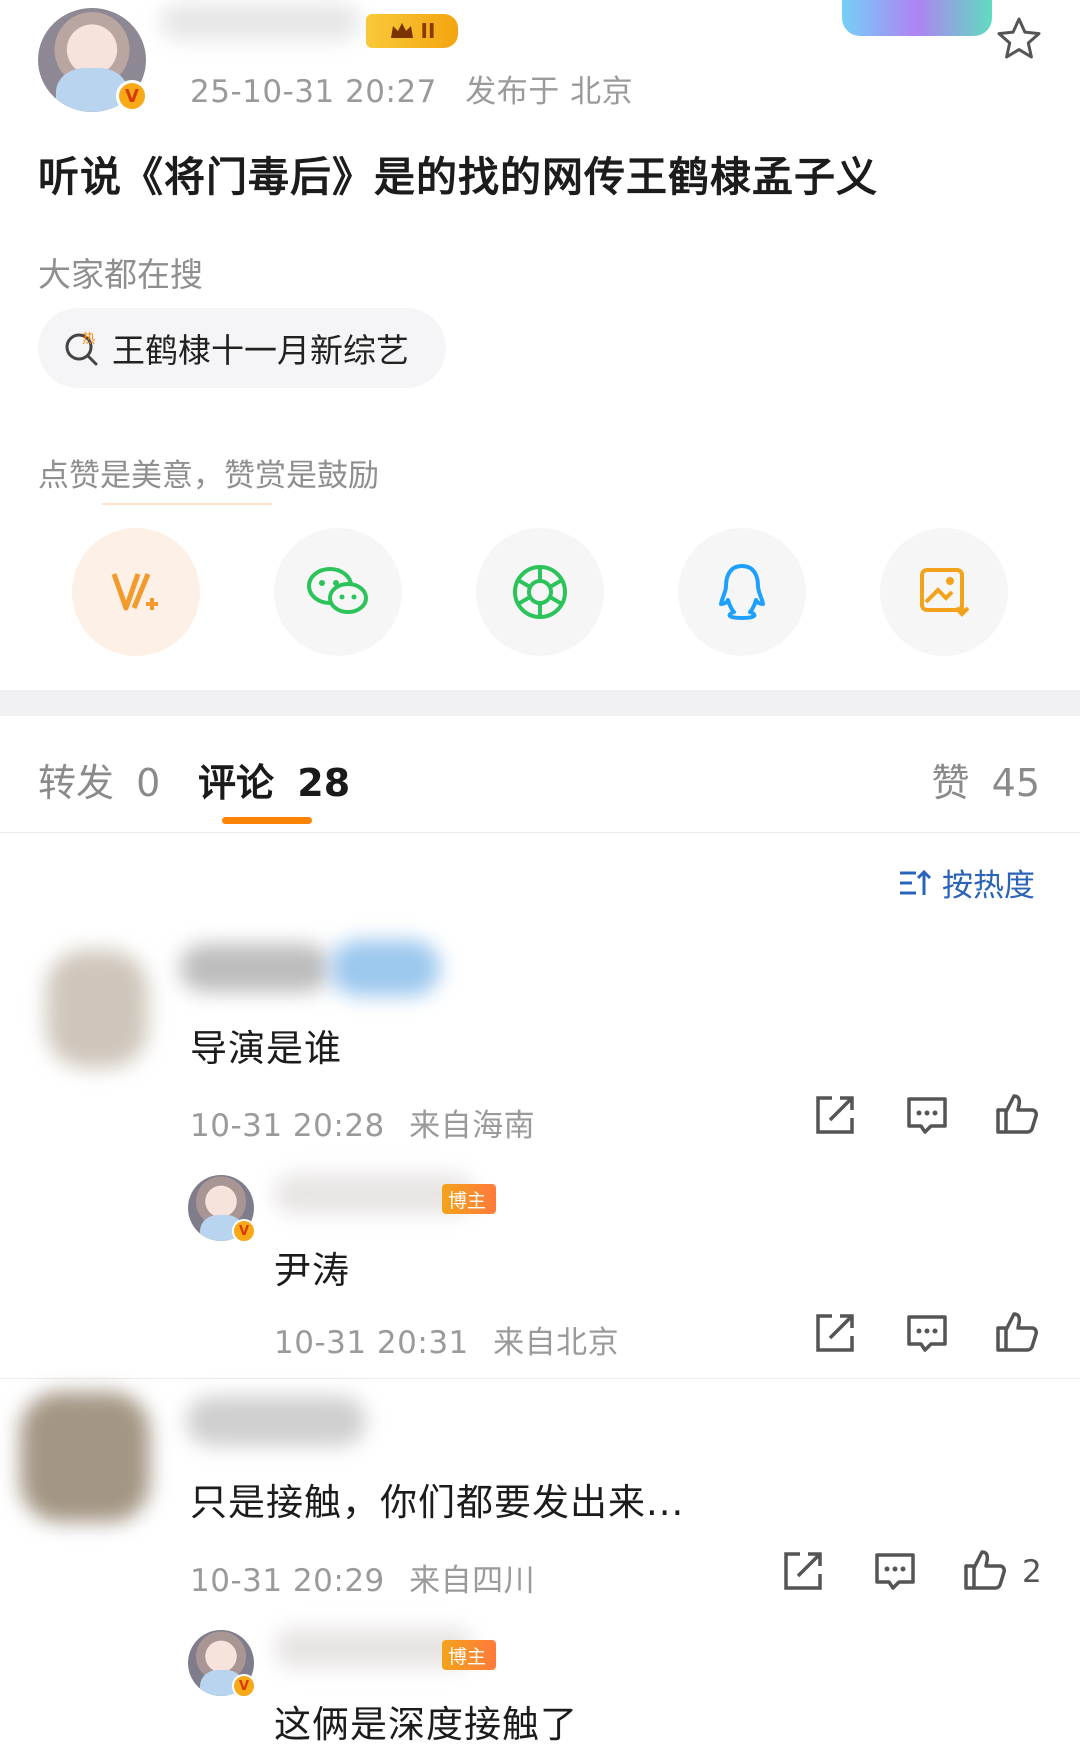 This screenshot has height=1748, width=1080. What do you see at coordinates (120, 274) in the screenshot?
I see `trending-section-label: 大家都在搜` at bounding box center [120, 274].